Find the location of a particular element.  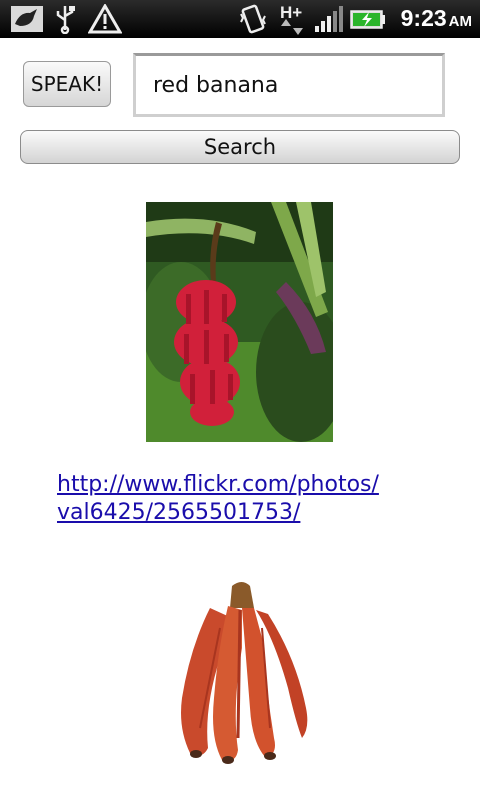

warning-icon is located at coordinates (105, 19).